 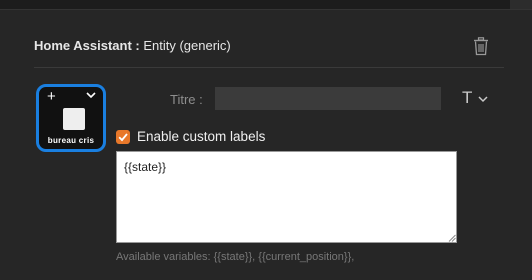 I want to click on integration-name: Home Assistant, so click(x=83, y=45).